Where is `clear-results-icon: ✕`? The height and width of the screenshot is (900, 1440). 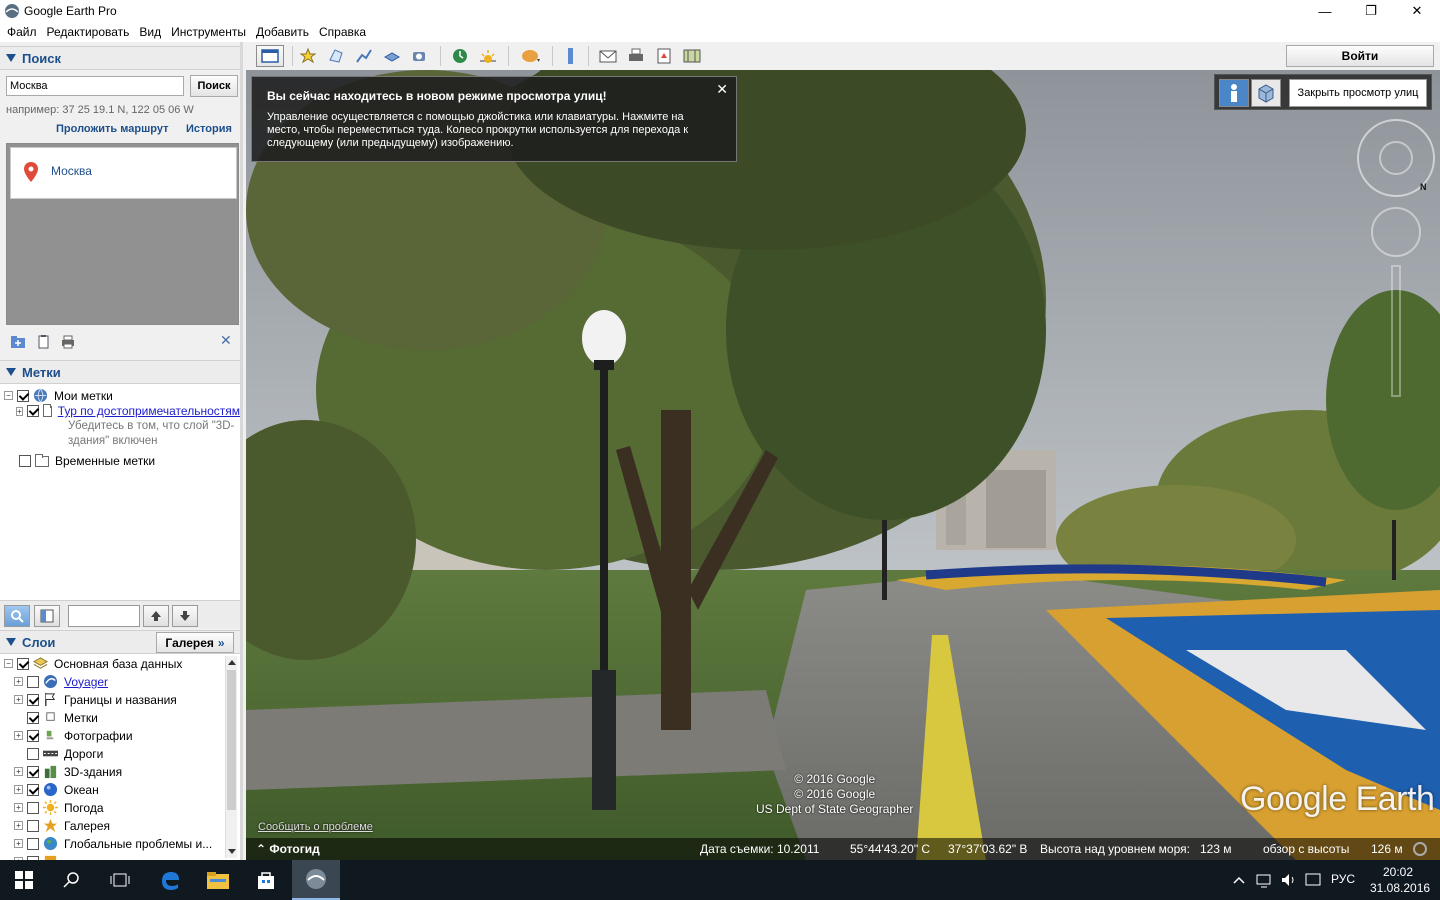
clear-results-icon: ✕ is located at coordinates (226, 340).